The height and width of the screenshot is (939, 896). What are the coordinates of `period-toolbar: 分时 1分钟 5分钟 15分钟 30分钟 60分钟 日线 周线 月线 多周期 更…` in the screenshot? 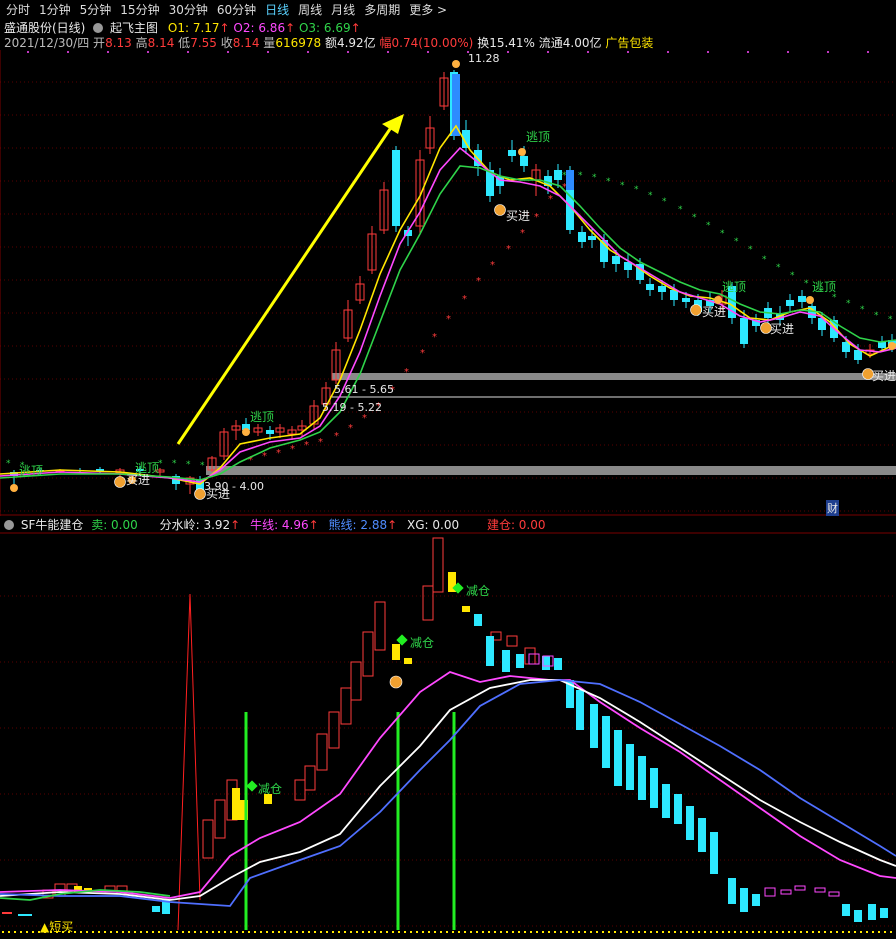 It's located at (448, 9).